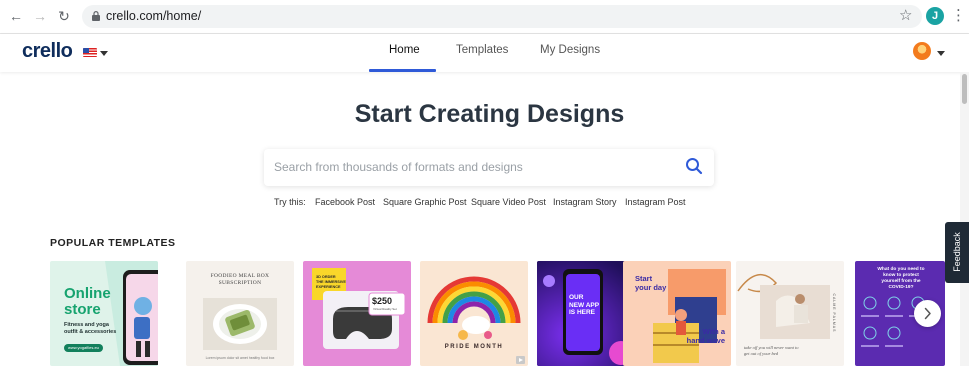 This screenshot has width=969, height=366. Describe the element at coordinates (331, 282) in the screenshot. I see `vr-tag: 3D ORDER THE IMMERSIVE EXPERIENCE` at that location.